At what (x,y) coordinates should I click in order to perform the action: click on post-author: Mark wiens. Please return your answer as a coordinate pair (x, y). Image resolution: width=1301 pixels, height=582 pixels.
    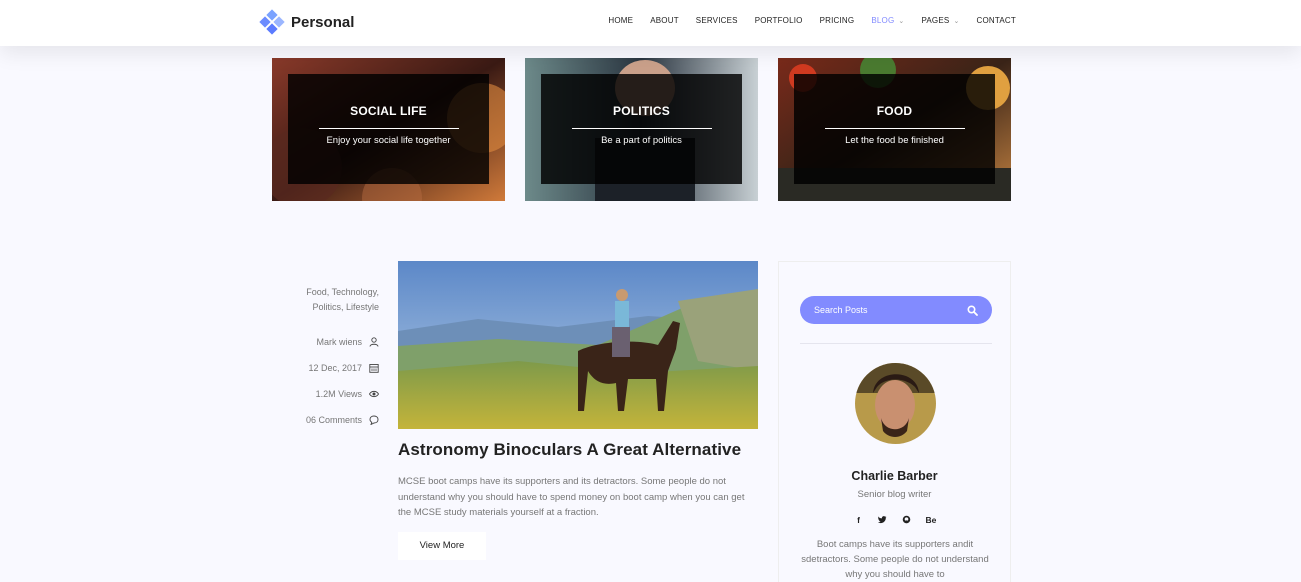
    Looking at the image, I should click on (325, 342).